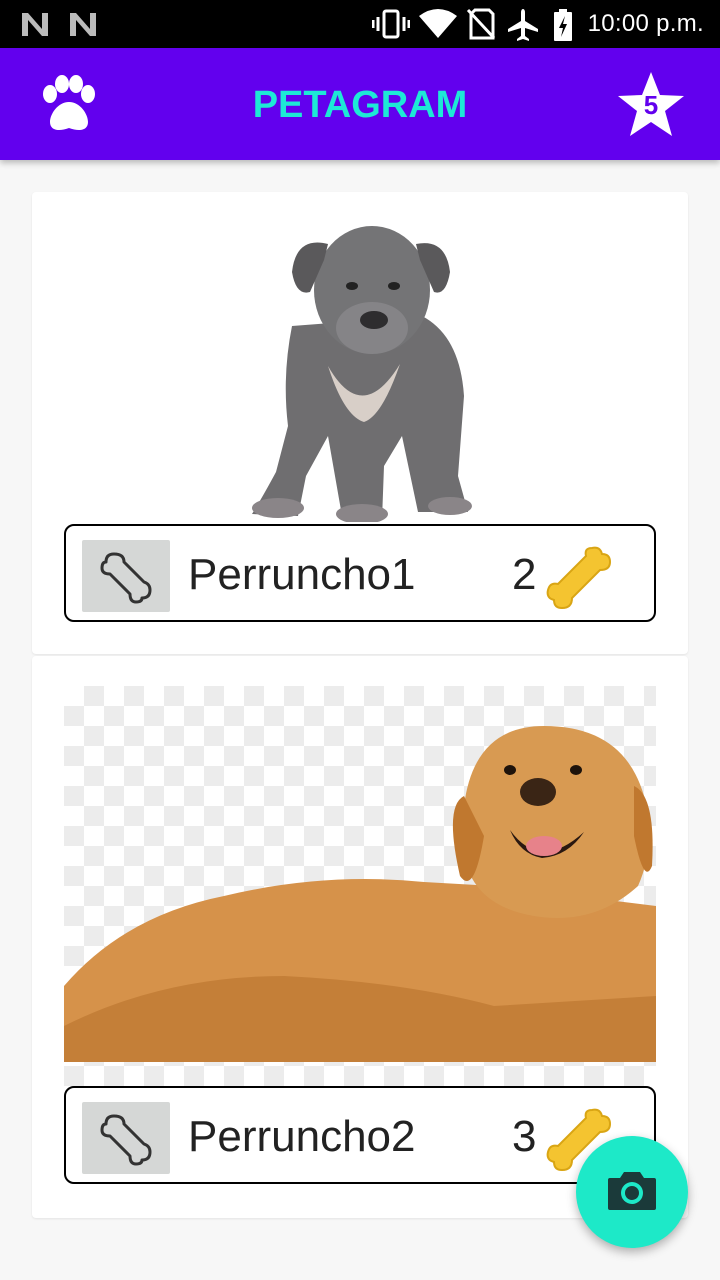  I want to click on airplane-icon, so click(523, 25).